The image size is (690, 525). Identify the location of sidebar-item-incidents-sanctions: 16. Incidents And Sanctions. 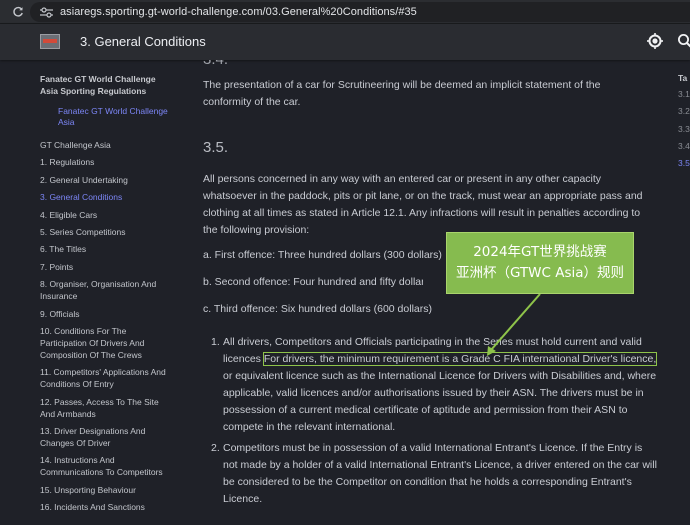
(107, 507).